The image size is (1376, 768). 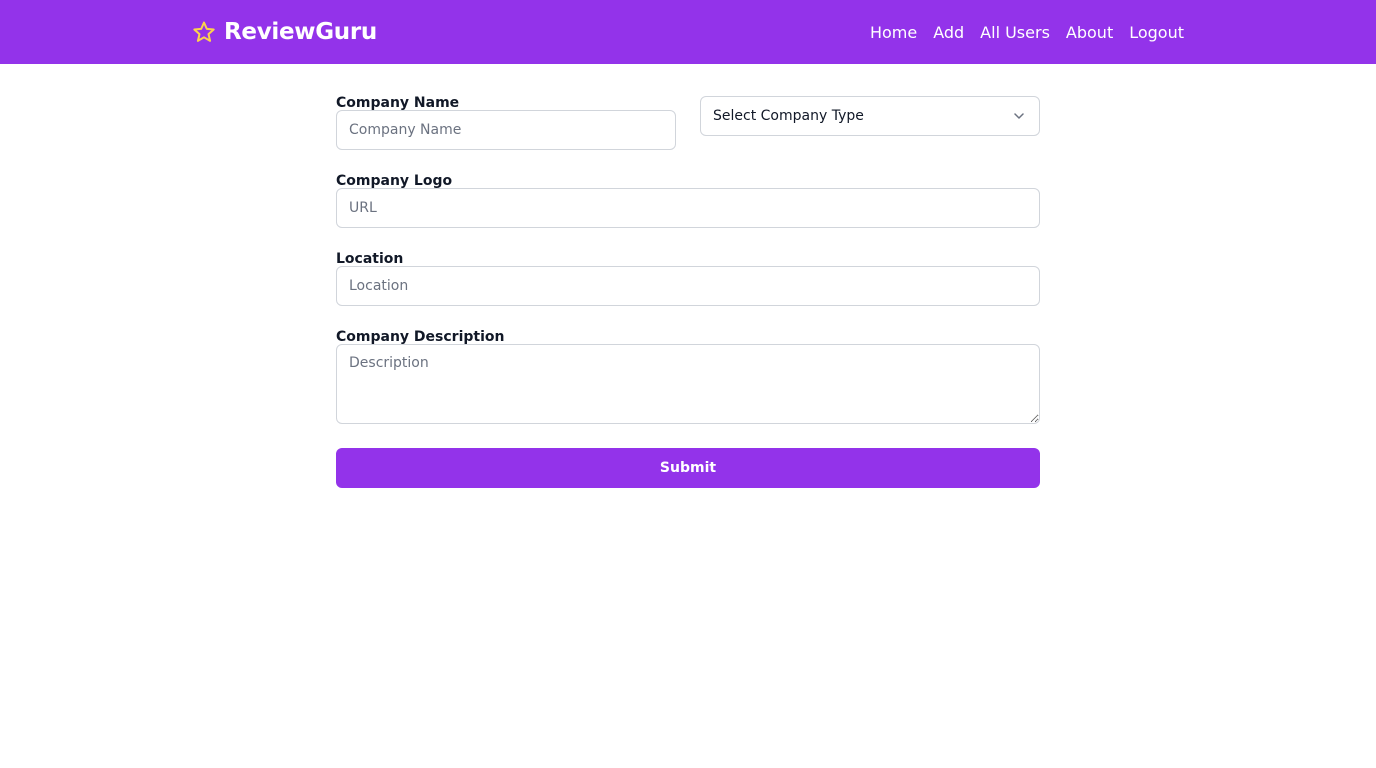 What do you see at coordinates (688, 286) in the screenshot?
I see `location-input` at bounding box center [688, 286].